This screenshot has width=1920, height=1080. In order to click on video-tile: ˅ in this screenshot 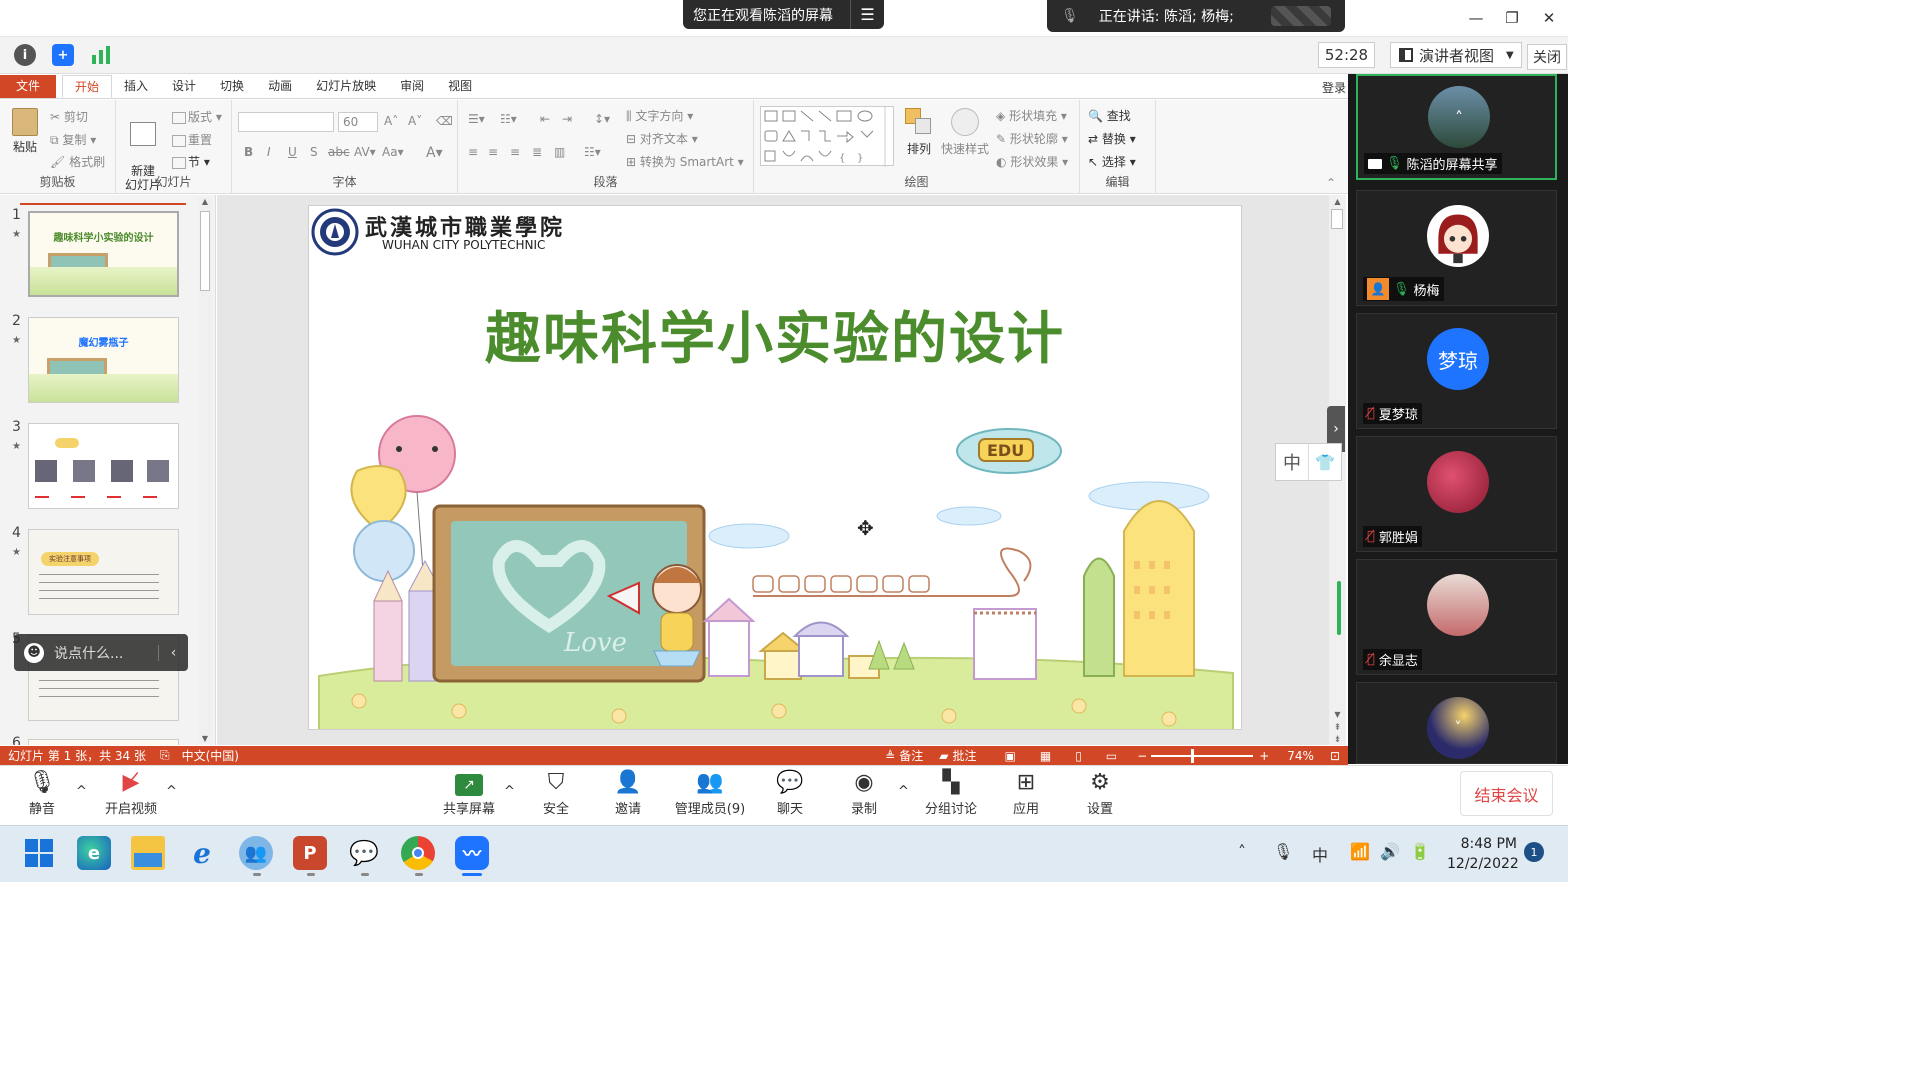, I will do `click(1456, 723)`.